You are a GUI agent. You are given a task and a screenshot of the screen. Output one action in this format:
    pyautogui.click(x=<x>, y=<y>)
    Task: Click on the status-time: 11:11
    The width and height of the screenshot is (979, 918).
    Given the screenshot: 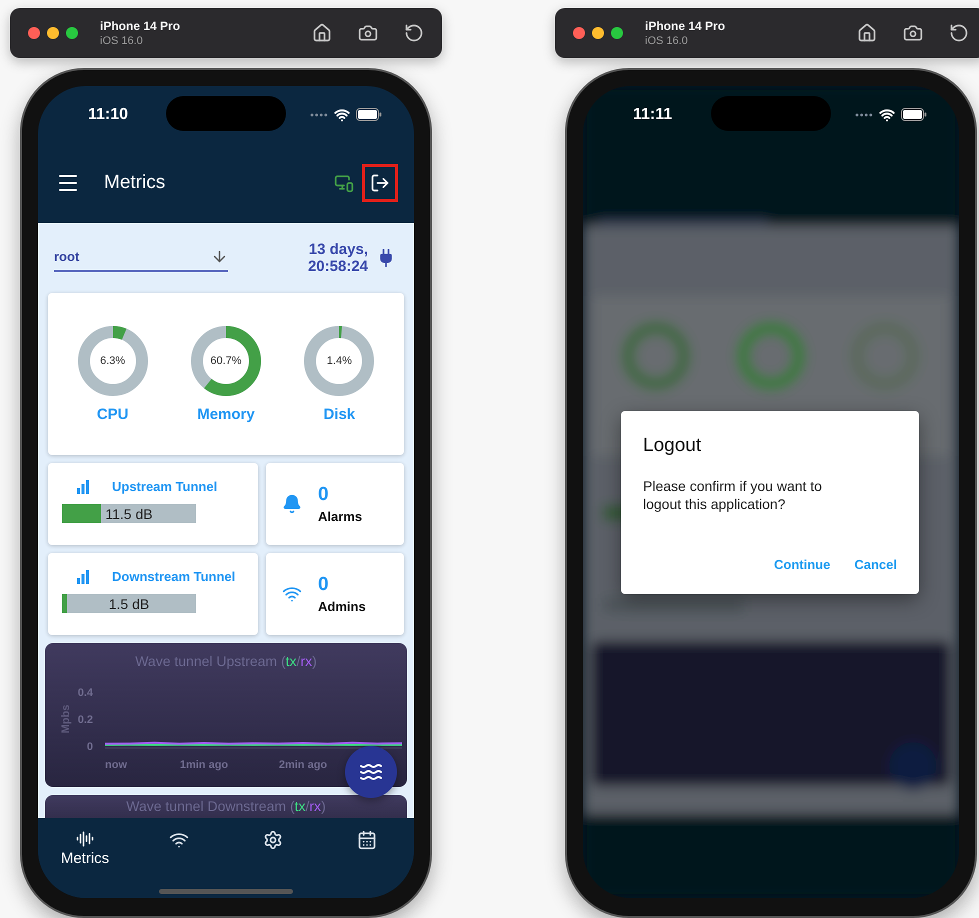 What is the action you would take?
    pyautogui.click(x=652, y=115)
    